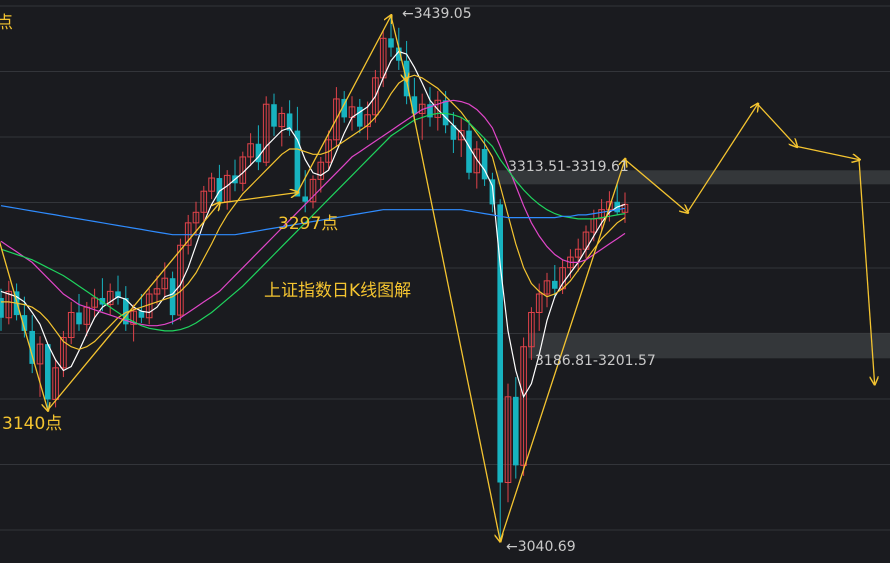 This screenshot has width=890, height=563. What do you see at coordinates (693, 264) in the screenshot?
I see `price-zones` at bounding box center [693, 264].